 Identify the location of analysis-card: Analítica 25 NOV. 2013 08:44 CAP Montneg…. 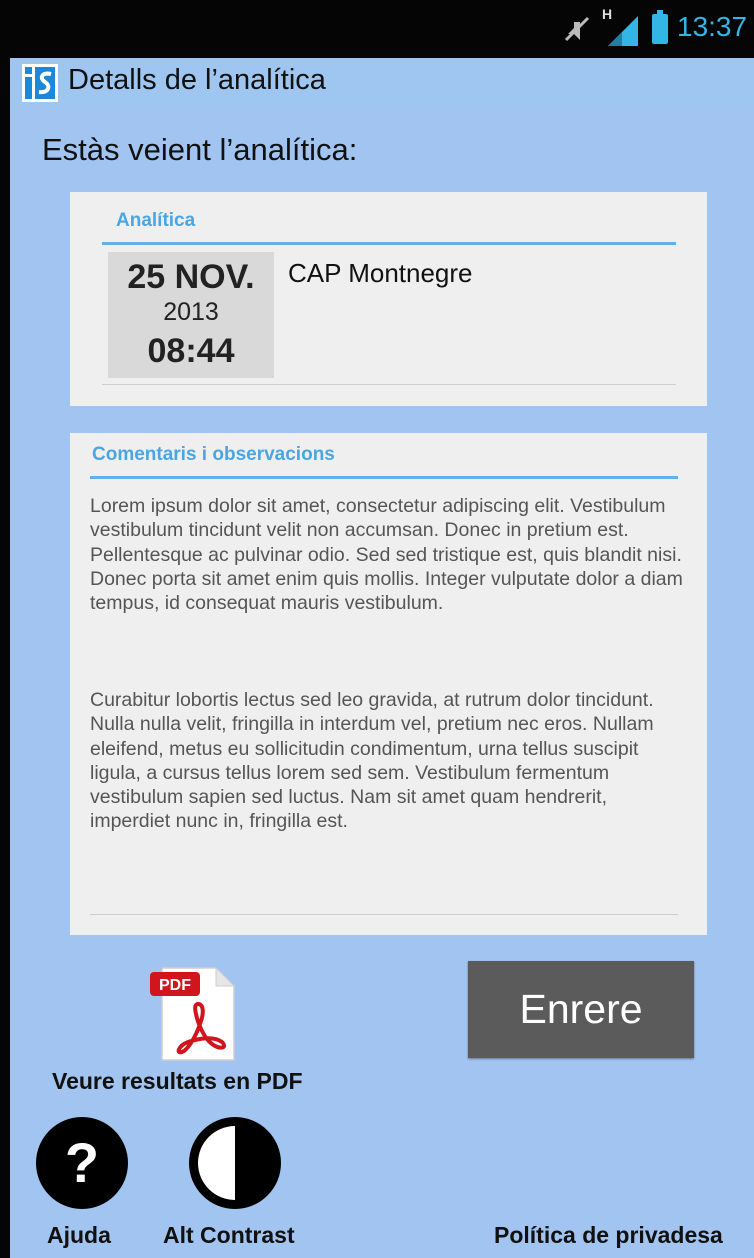
(388, 299).